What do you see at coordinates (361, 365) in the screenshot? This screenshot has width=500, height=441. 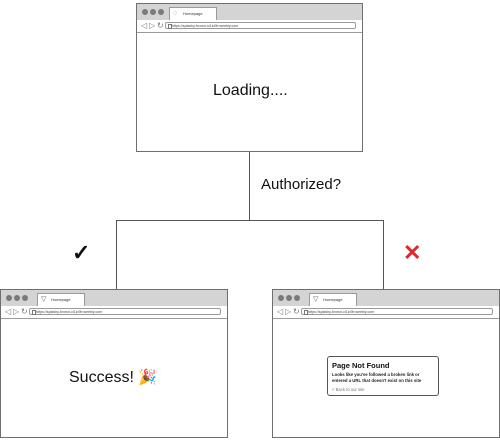 I see `card-title: Page Not Found` at bounding box center [361, 365].